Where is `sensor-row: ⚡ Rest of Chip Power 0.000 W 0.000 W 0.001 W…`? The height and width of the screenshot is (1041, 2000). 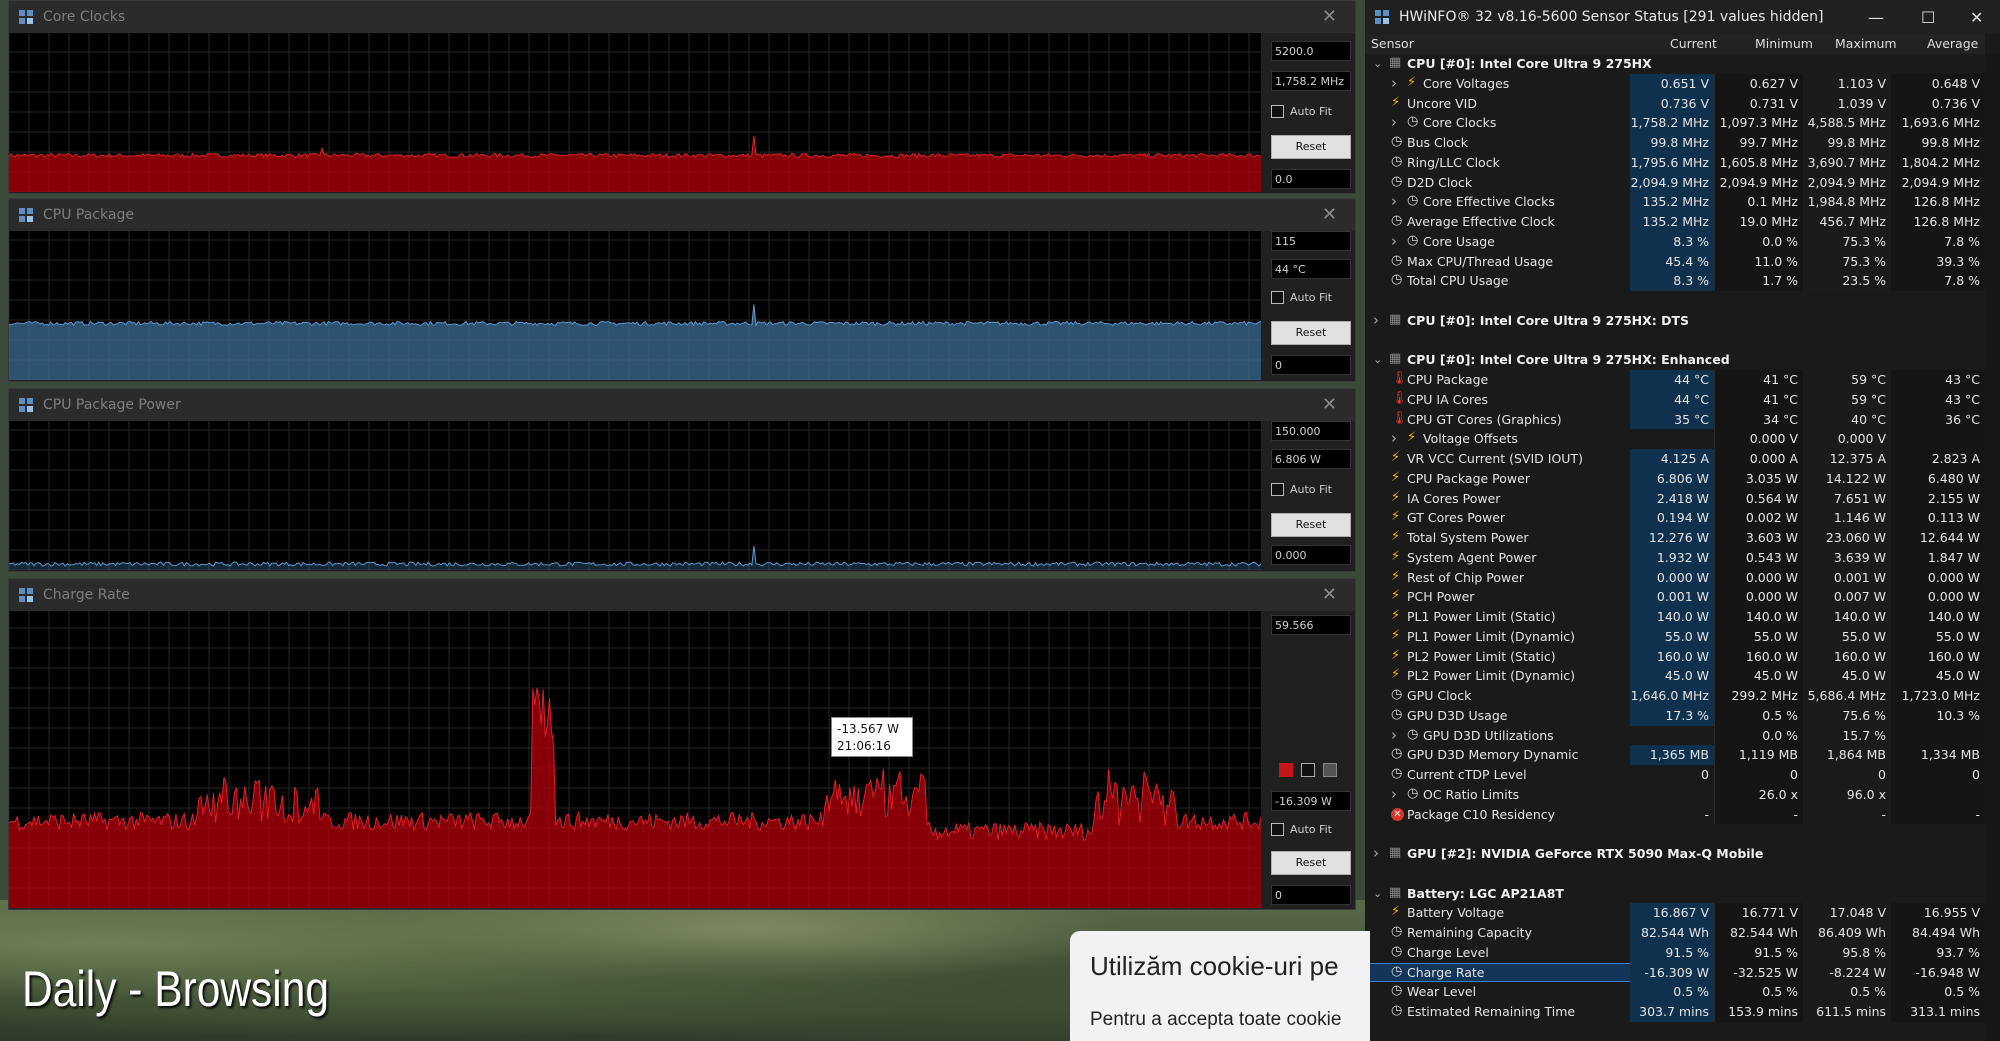 sensor-row: ⚡ Rest of Chip Power 0.000 W 0.000 W 0.001 W… is located at coordinates (1675, 577).